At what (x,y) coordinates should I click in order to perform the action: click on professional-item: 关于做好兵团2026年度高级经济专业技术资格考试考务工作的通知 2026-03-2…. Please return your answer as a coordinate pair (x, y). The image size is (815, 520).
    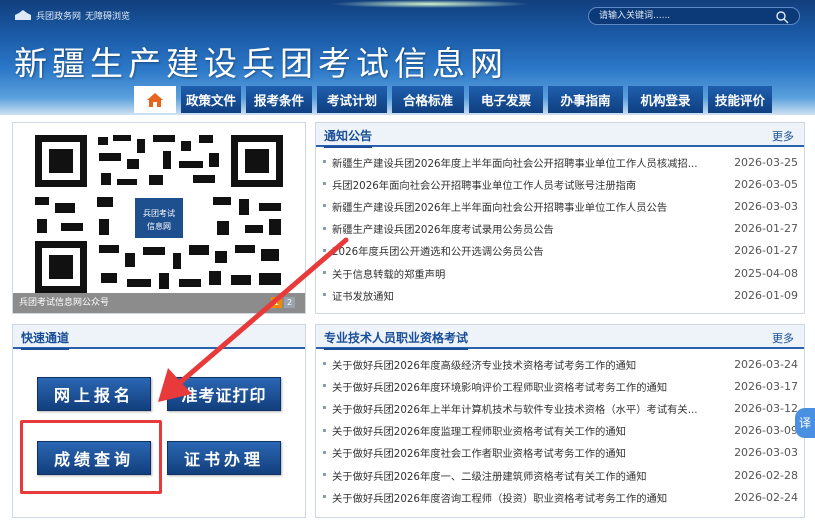
    Looking at the image, I should click on (560, 364).